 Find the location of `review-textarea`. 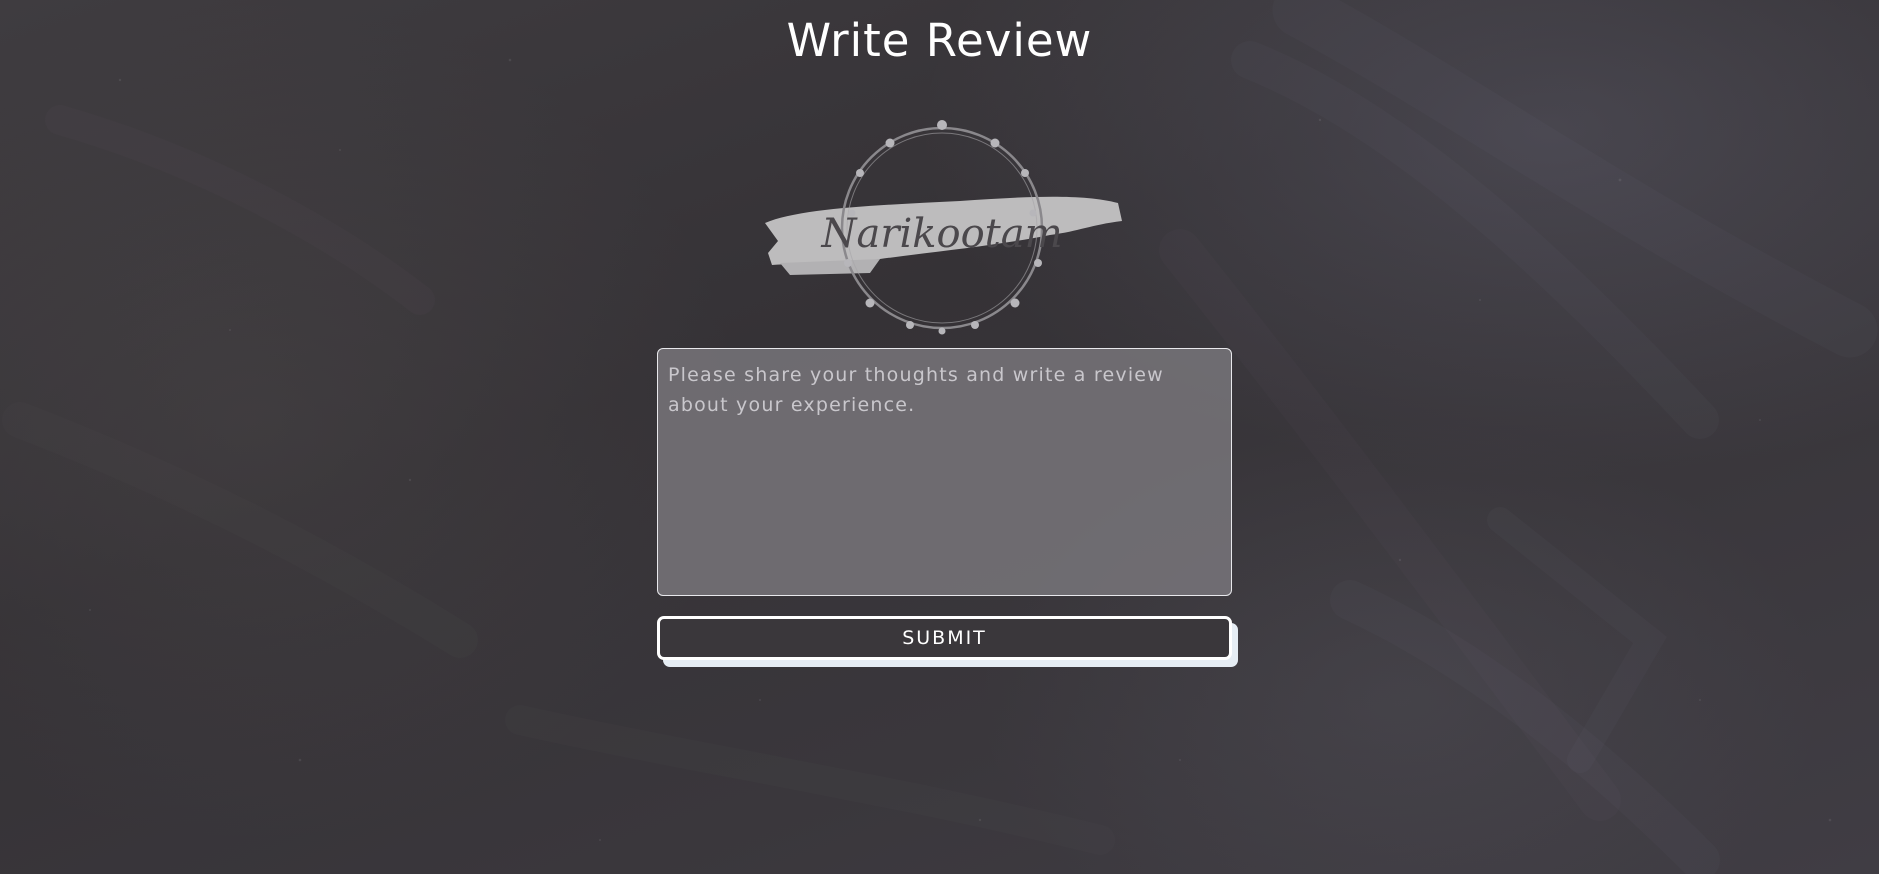

review-textarea is located at coordinates (944, 472).